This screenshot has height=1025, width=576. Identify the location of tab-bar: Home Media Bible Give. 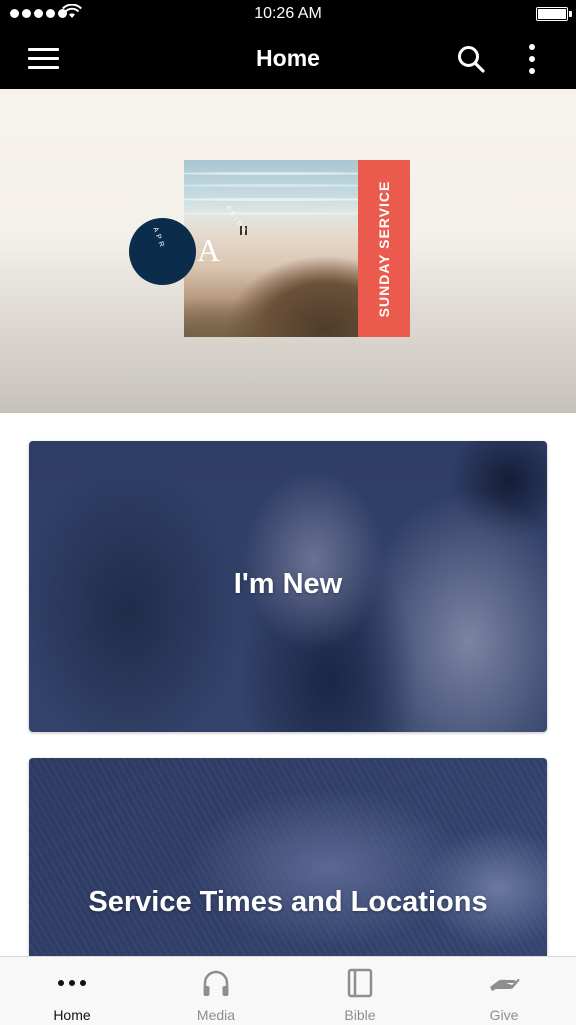
(288, 990).